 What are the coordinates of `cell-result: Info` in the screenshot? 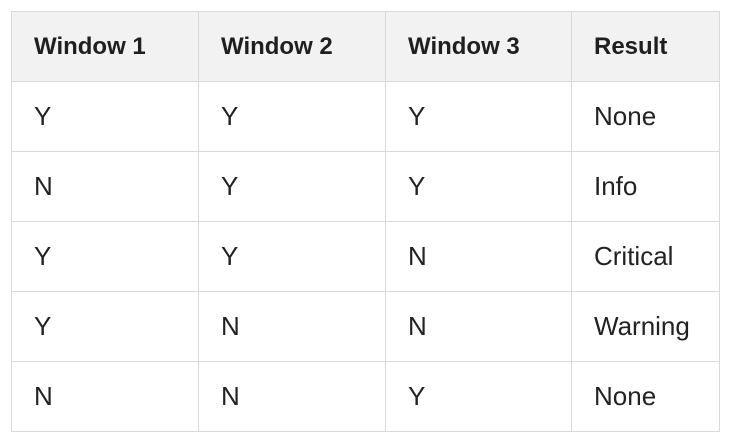 It's located at (645, 186).